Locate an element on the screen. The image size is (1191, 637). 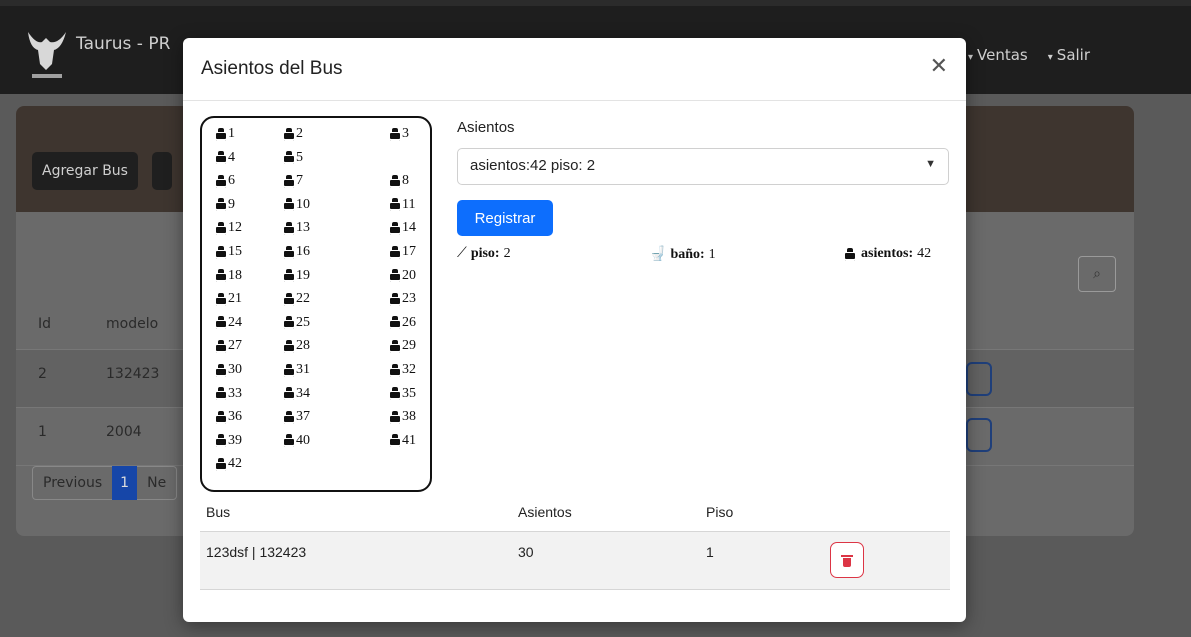
delete-button is located at coordinates (847, 560).